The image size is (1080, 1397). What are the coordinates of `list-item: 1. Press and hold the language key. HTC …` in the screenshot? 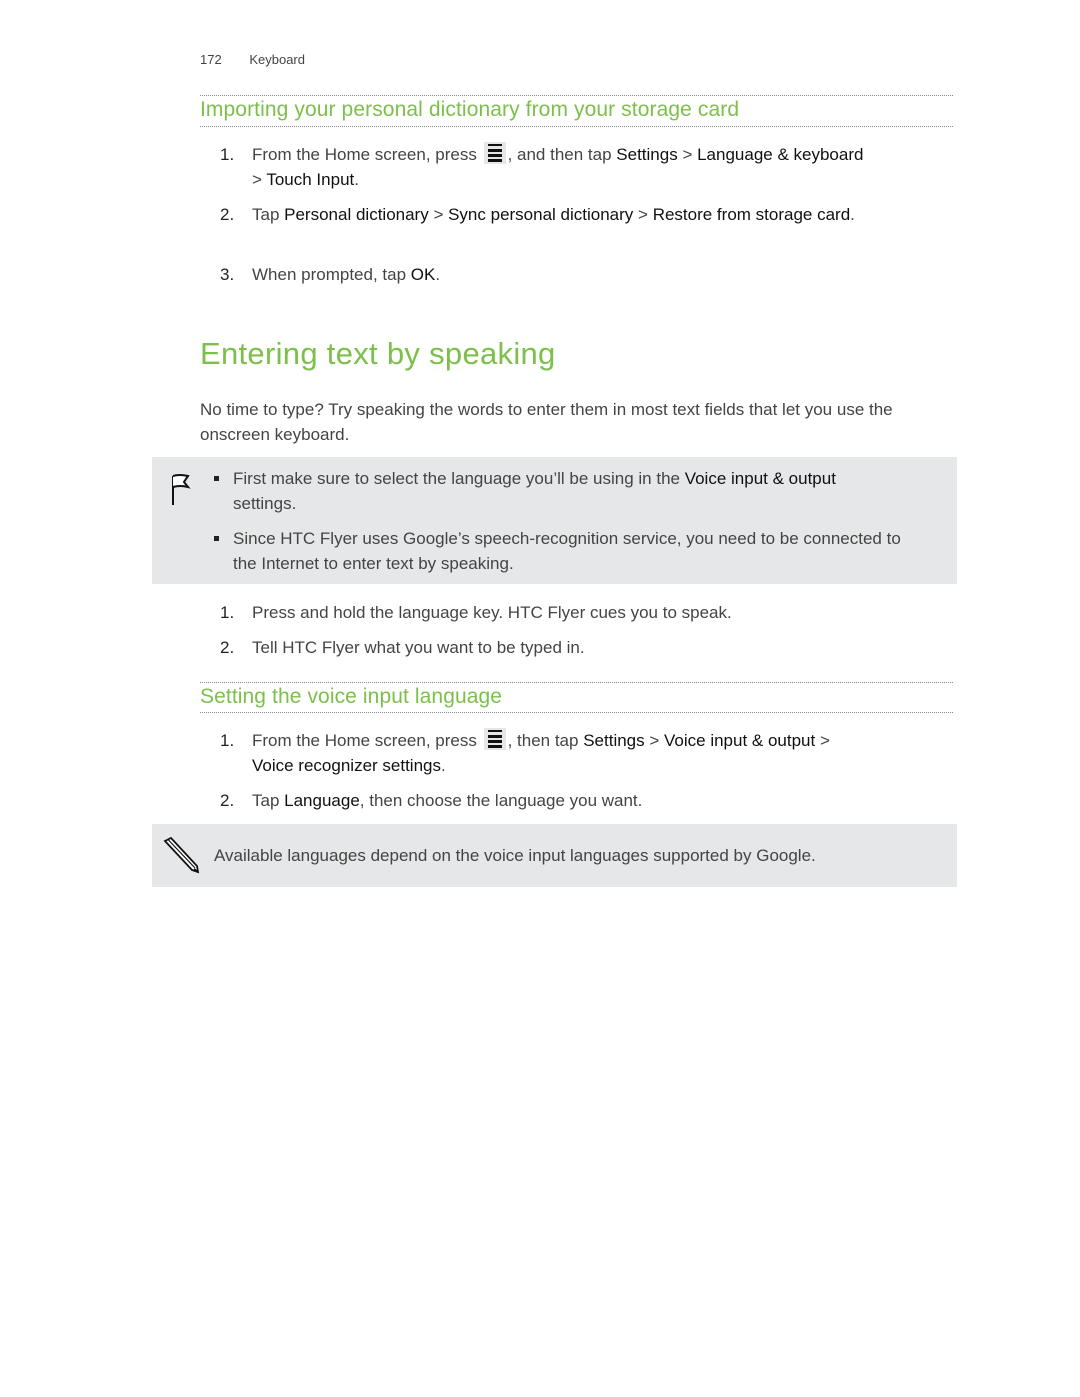 It's located at (580, 612).